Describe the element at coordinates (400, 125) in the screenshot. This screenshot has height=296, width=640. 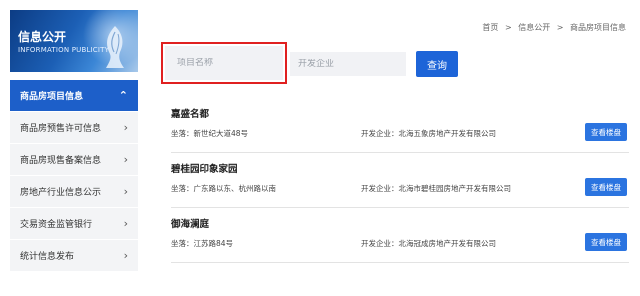
I see `list-item: 嘉盛名都 坐落：新世纪大道48号 开发企业：北海五象房地产开发有限公司 查看楼盘` at that location.